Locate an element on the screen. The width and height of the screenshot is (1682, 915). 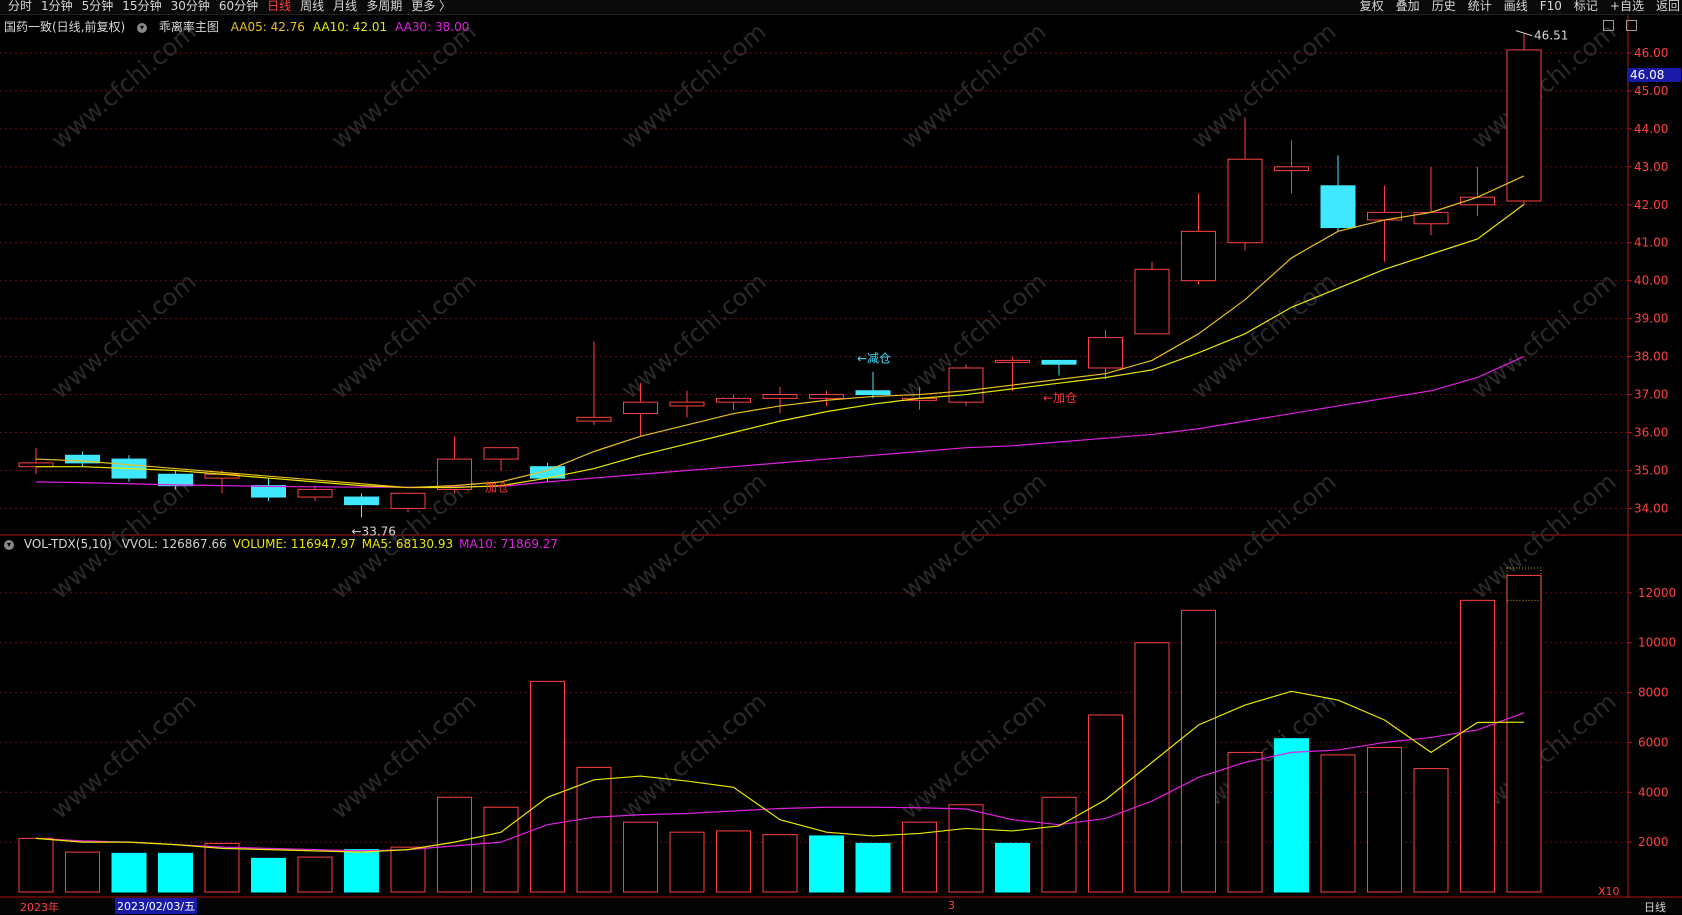
watermark-text-17: www.cfchi.com is located at coordinates (1544, 535).